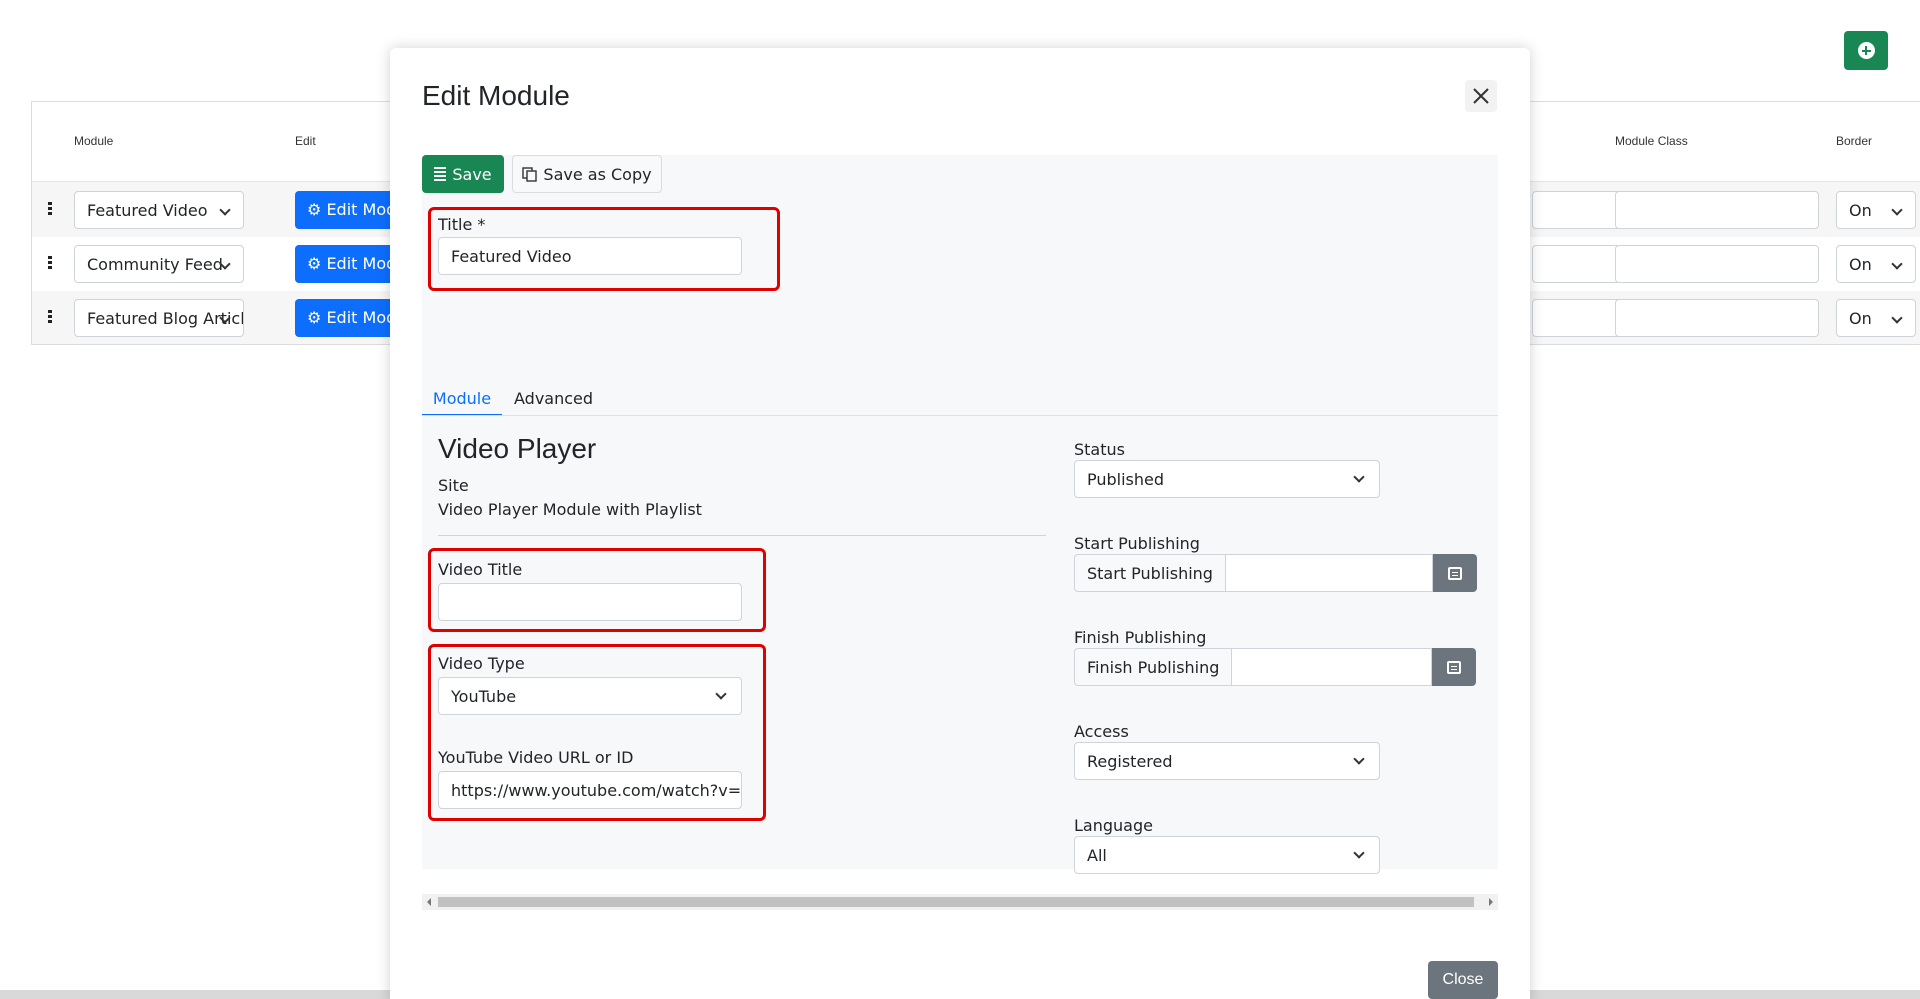 This screenshot has width=1920, height=999. Describe the element at coordinates (147, 210) in the screenshot. I see `module-select-value: Featured Video` at that location.